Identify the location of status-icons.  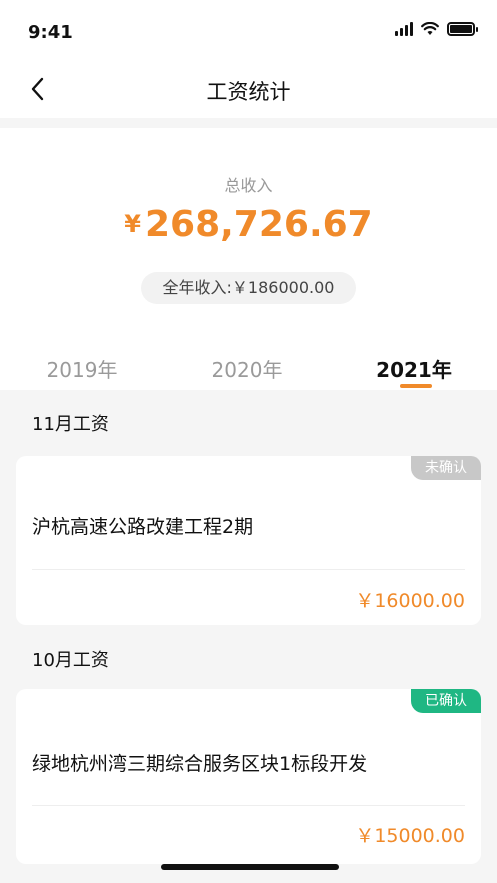
(436, 29).